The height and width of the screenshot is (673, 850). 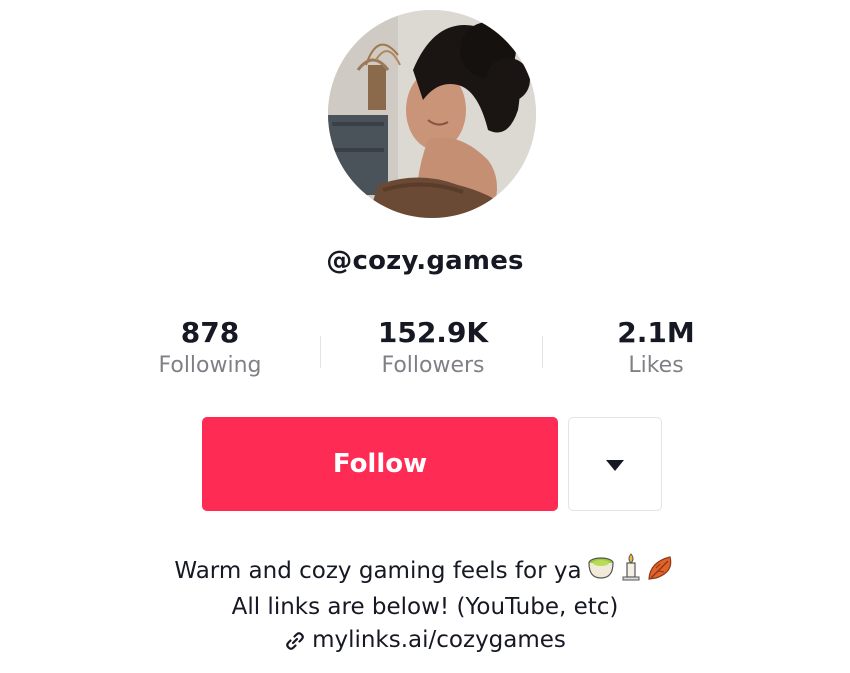 I want to click on tea-bowl-emoji, so click(x=601, y=572).